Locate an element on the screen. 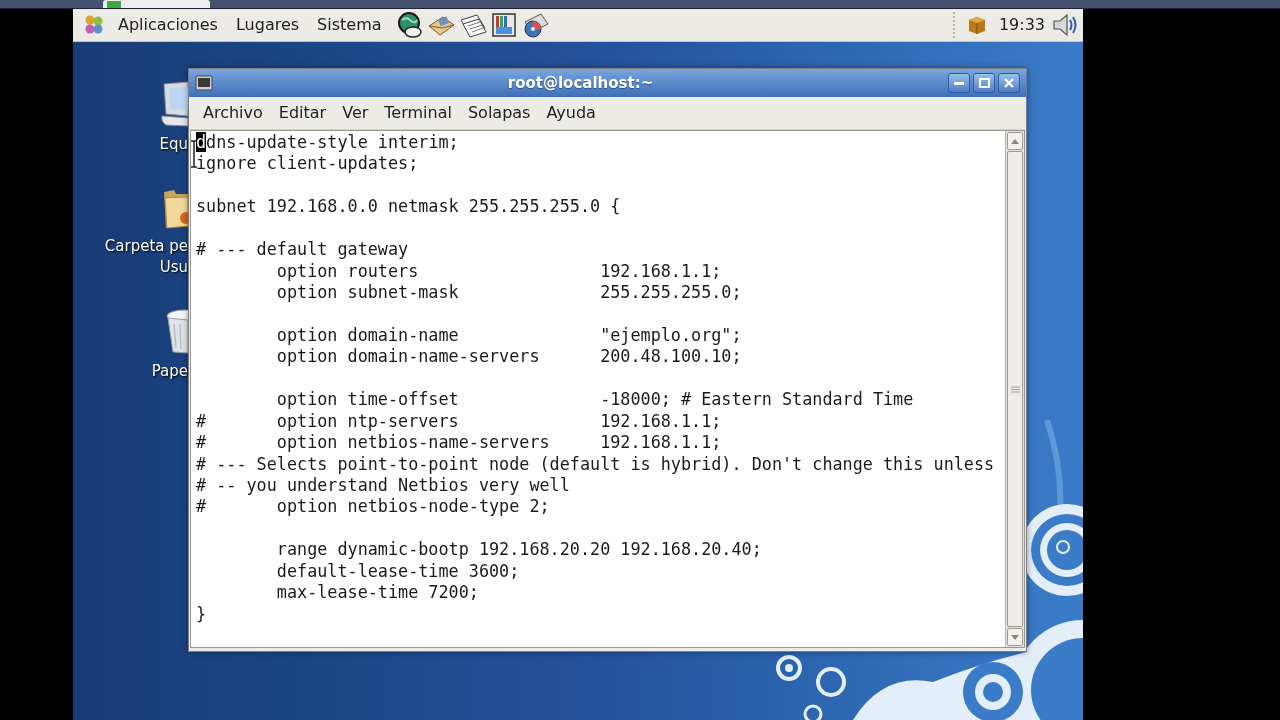 This screenshot has height=720, width=1280. browser-tab is located at coordinates (156, 4).